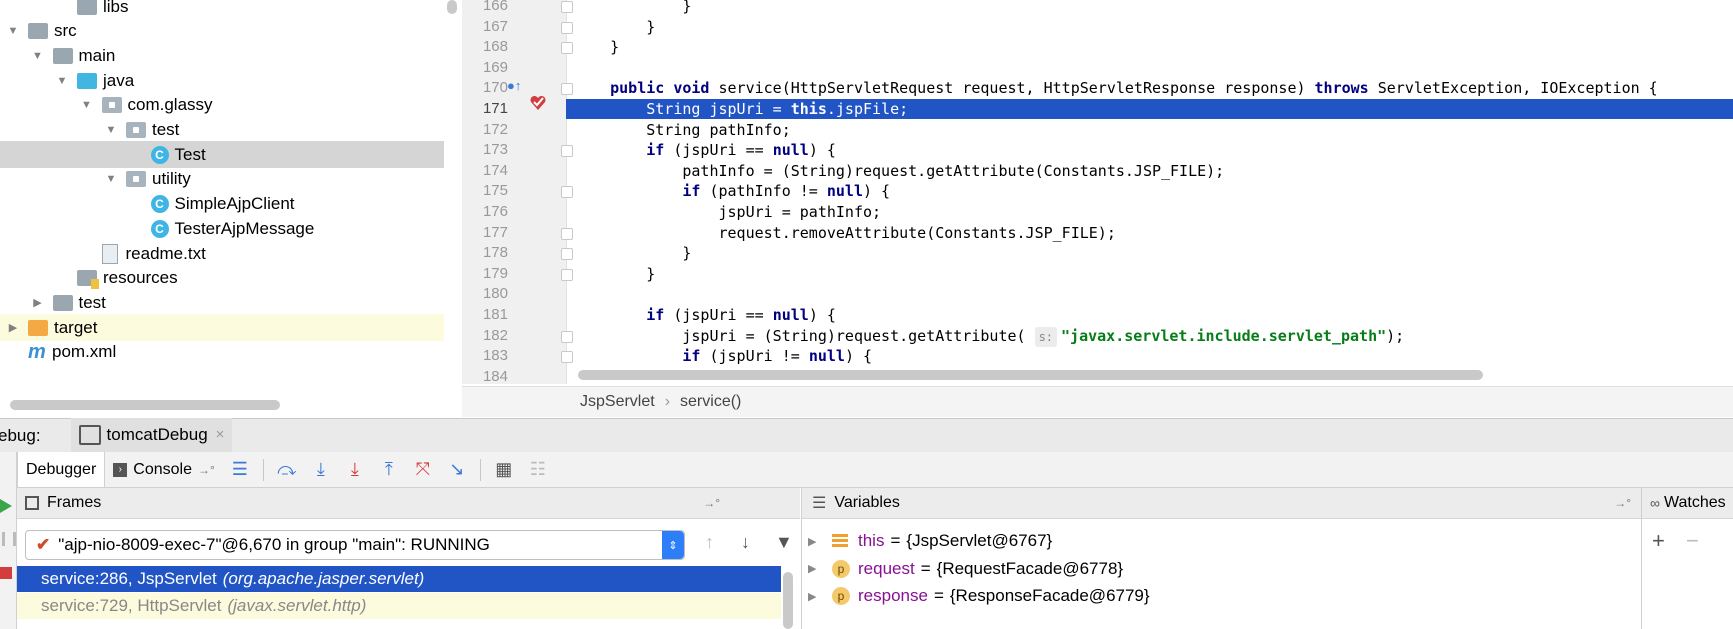  I want to click on resume-icon, so click(6, 506).